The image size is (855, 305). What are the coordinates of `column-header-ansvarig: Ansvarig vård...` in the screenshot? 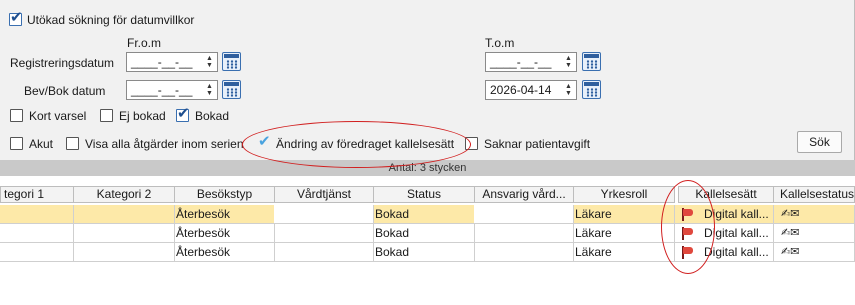 It's located at (524, 194).